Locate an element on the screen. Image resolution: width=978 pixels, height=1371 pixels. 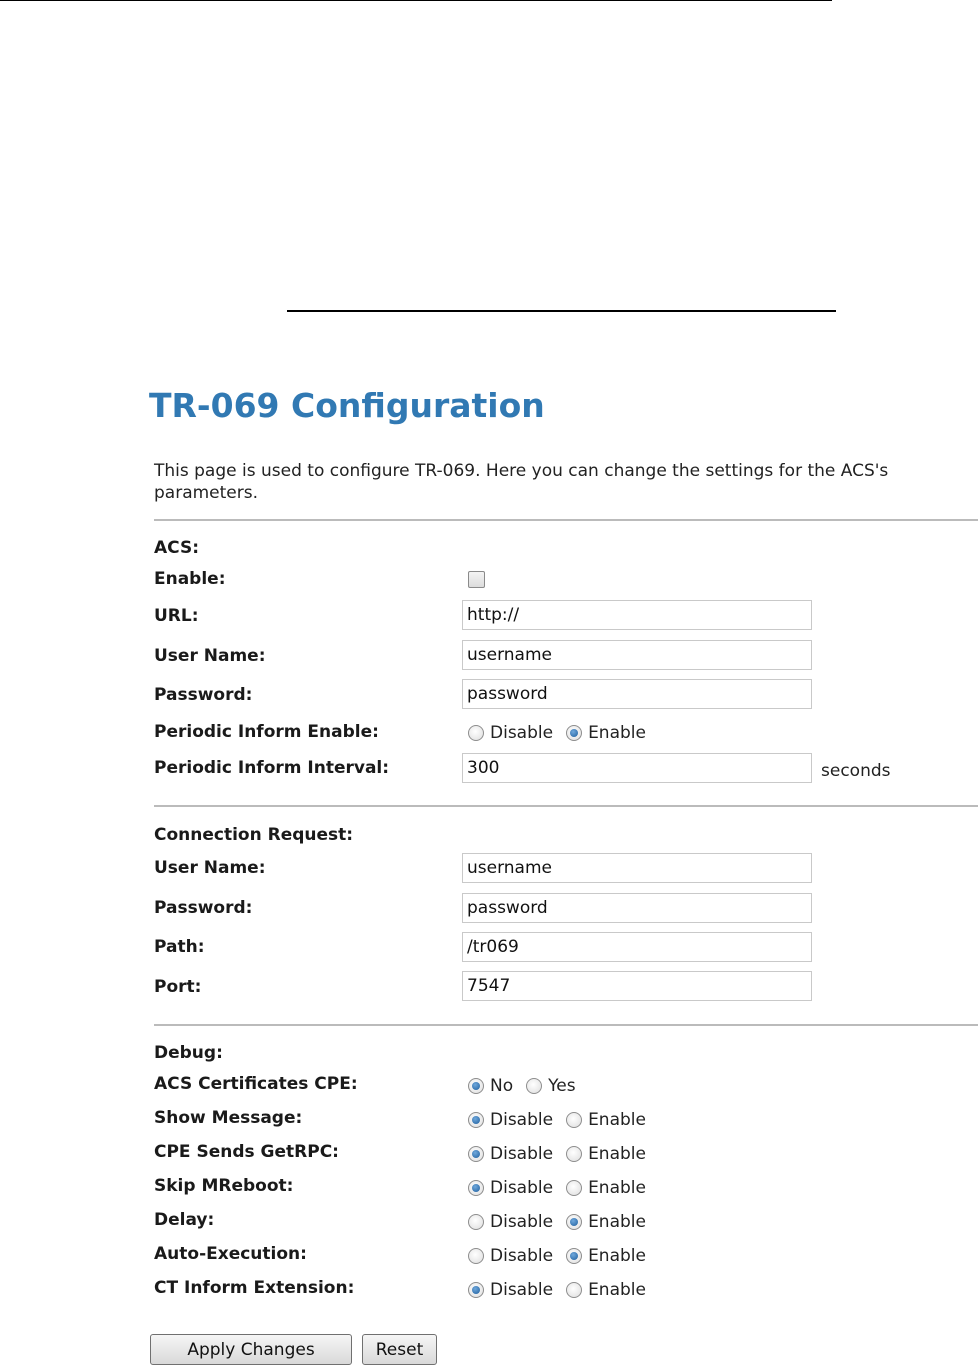
skip-mreboot-disable-option: Disable is located at coordinates (510, 1188).